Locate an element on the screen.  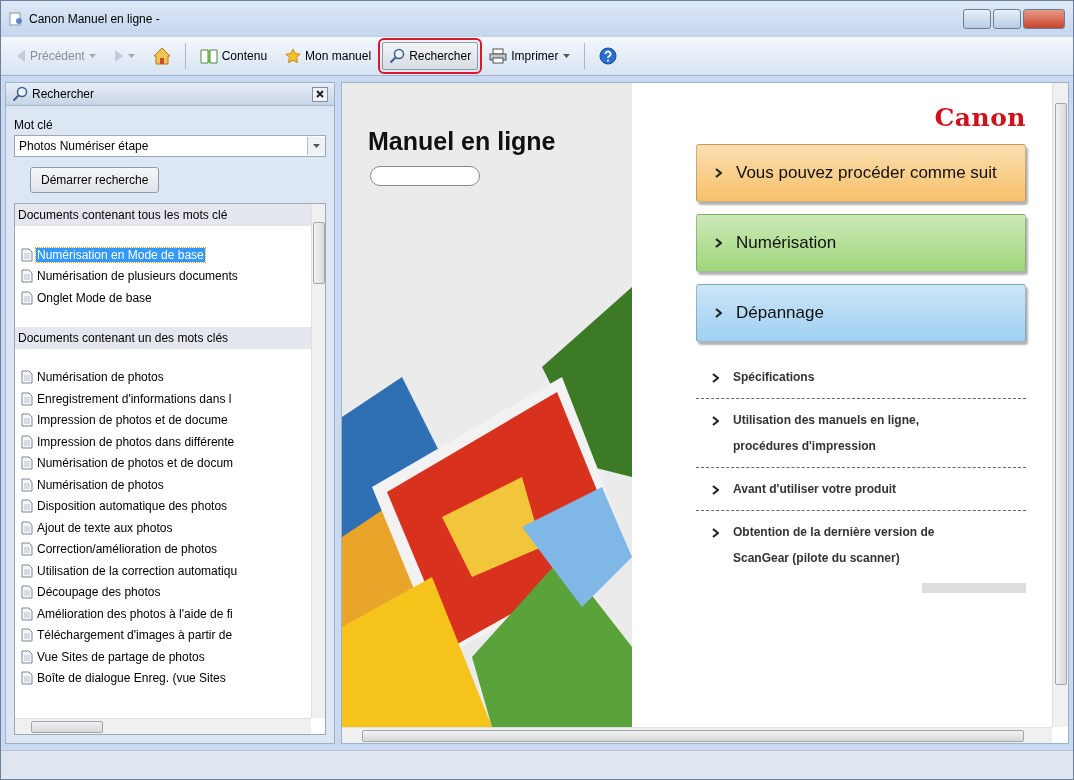
maximize-button is located at coordinates (1007, 19).